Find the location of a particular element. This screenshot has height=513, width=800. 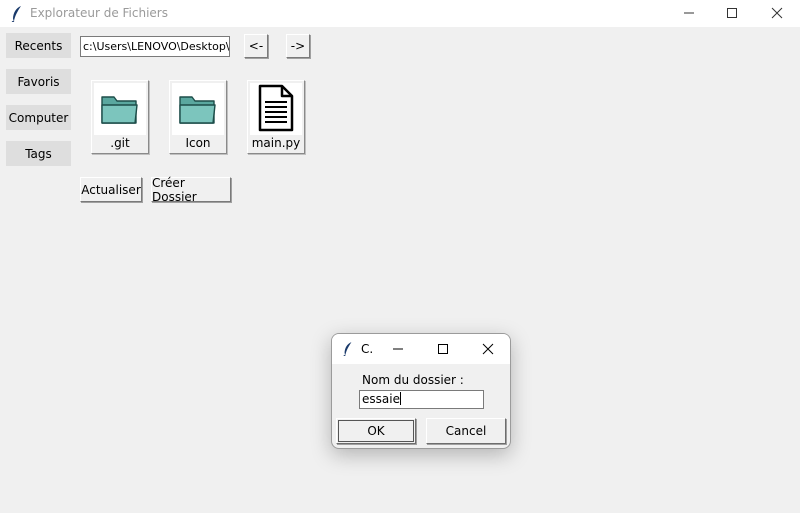

sidebar-item-recents: Recents is located at coordinates (38, 45).